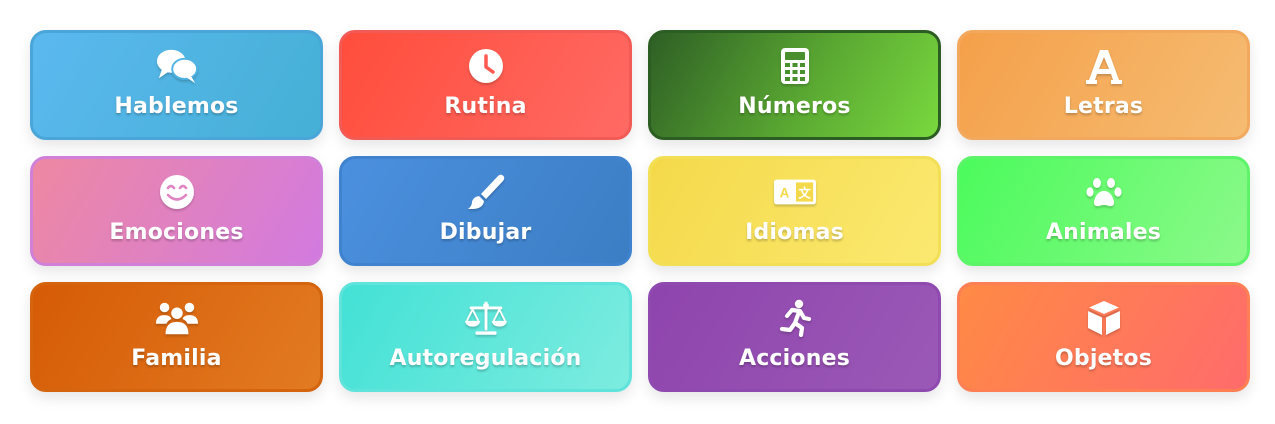  What do you see at coordinates (795, 66) in the screenshot?
I see `calculator-icon` at bounding box center [795, 66].